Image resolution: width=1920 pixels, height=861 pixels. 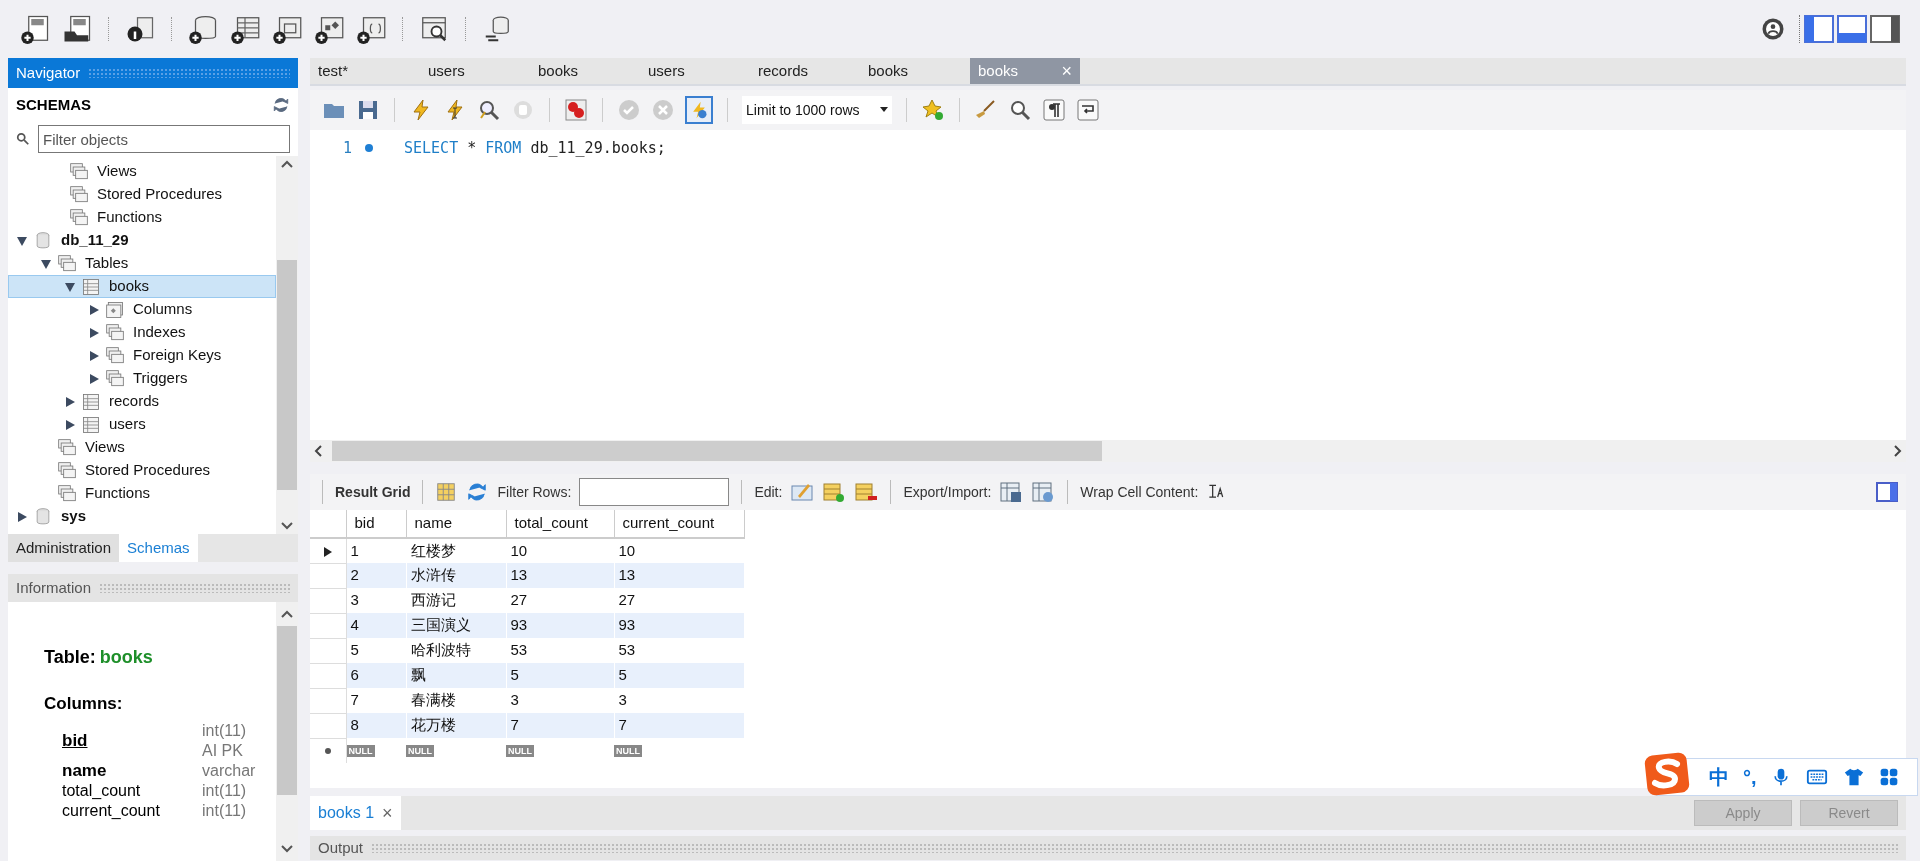 What do you see at coordinates (933, 110) in the screenshot?
I see `star-add-icon` at bounding box center [933, 110].